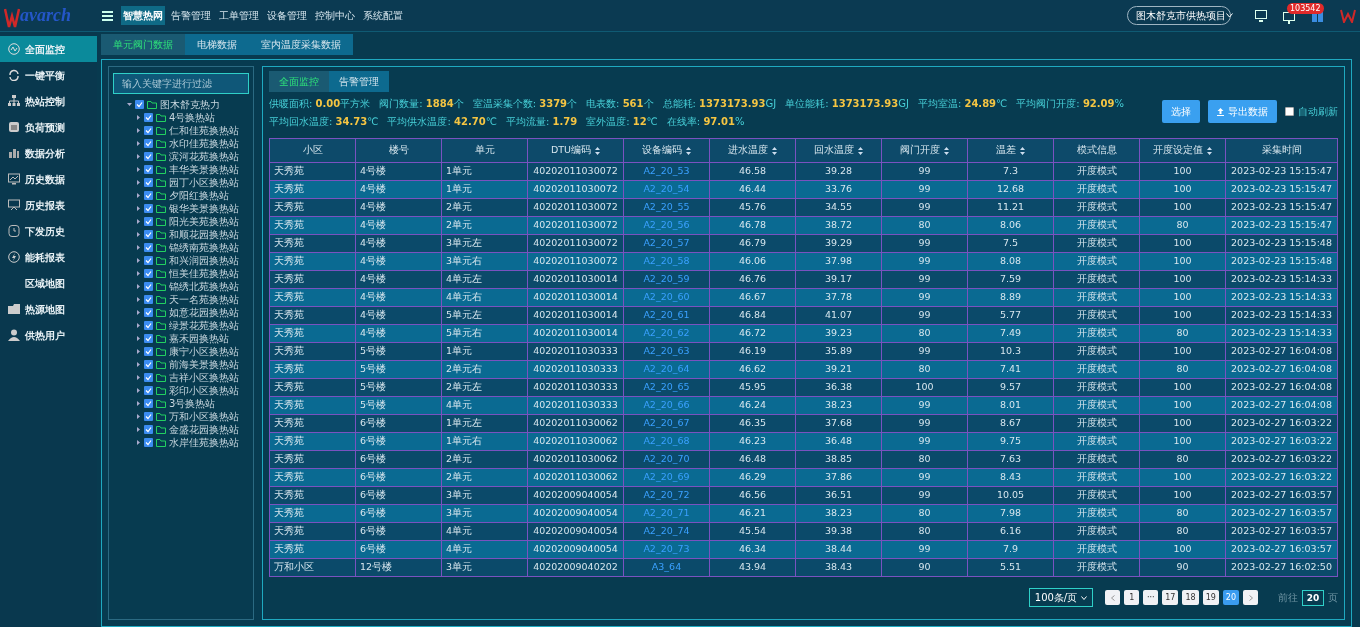 This screenshot has width=1360, height=627. Describe the element at coordinates (48, 153) in the screenshot. I see `sidebar-item: 数据分析` at that location.